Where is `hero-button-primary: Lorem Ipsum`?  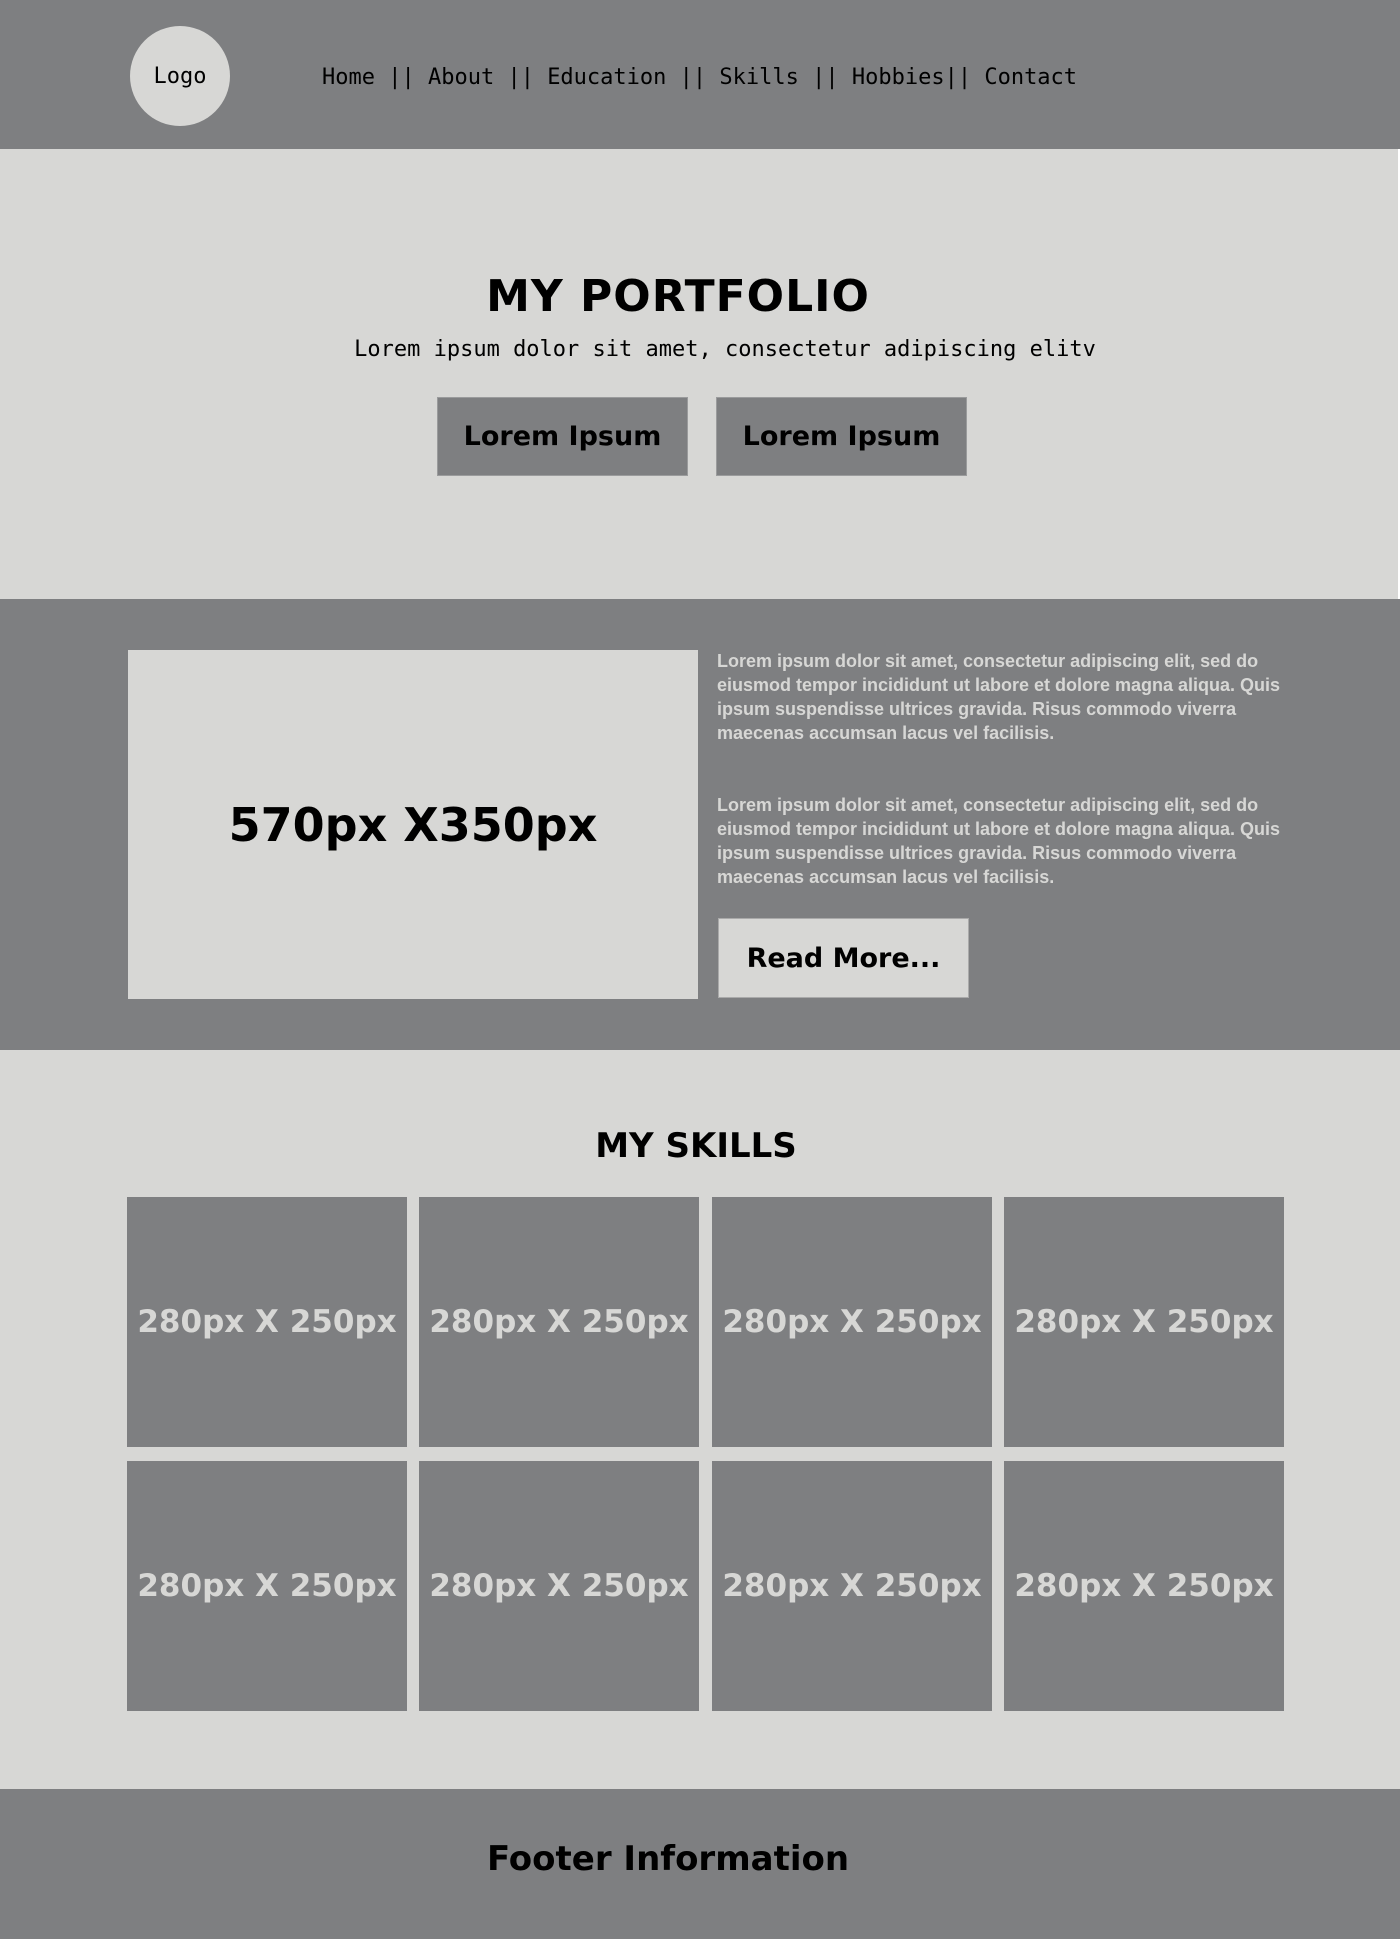 hero-button-primary: Lorem Ipsum is located at coordinates (562, 436).